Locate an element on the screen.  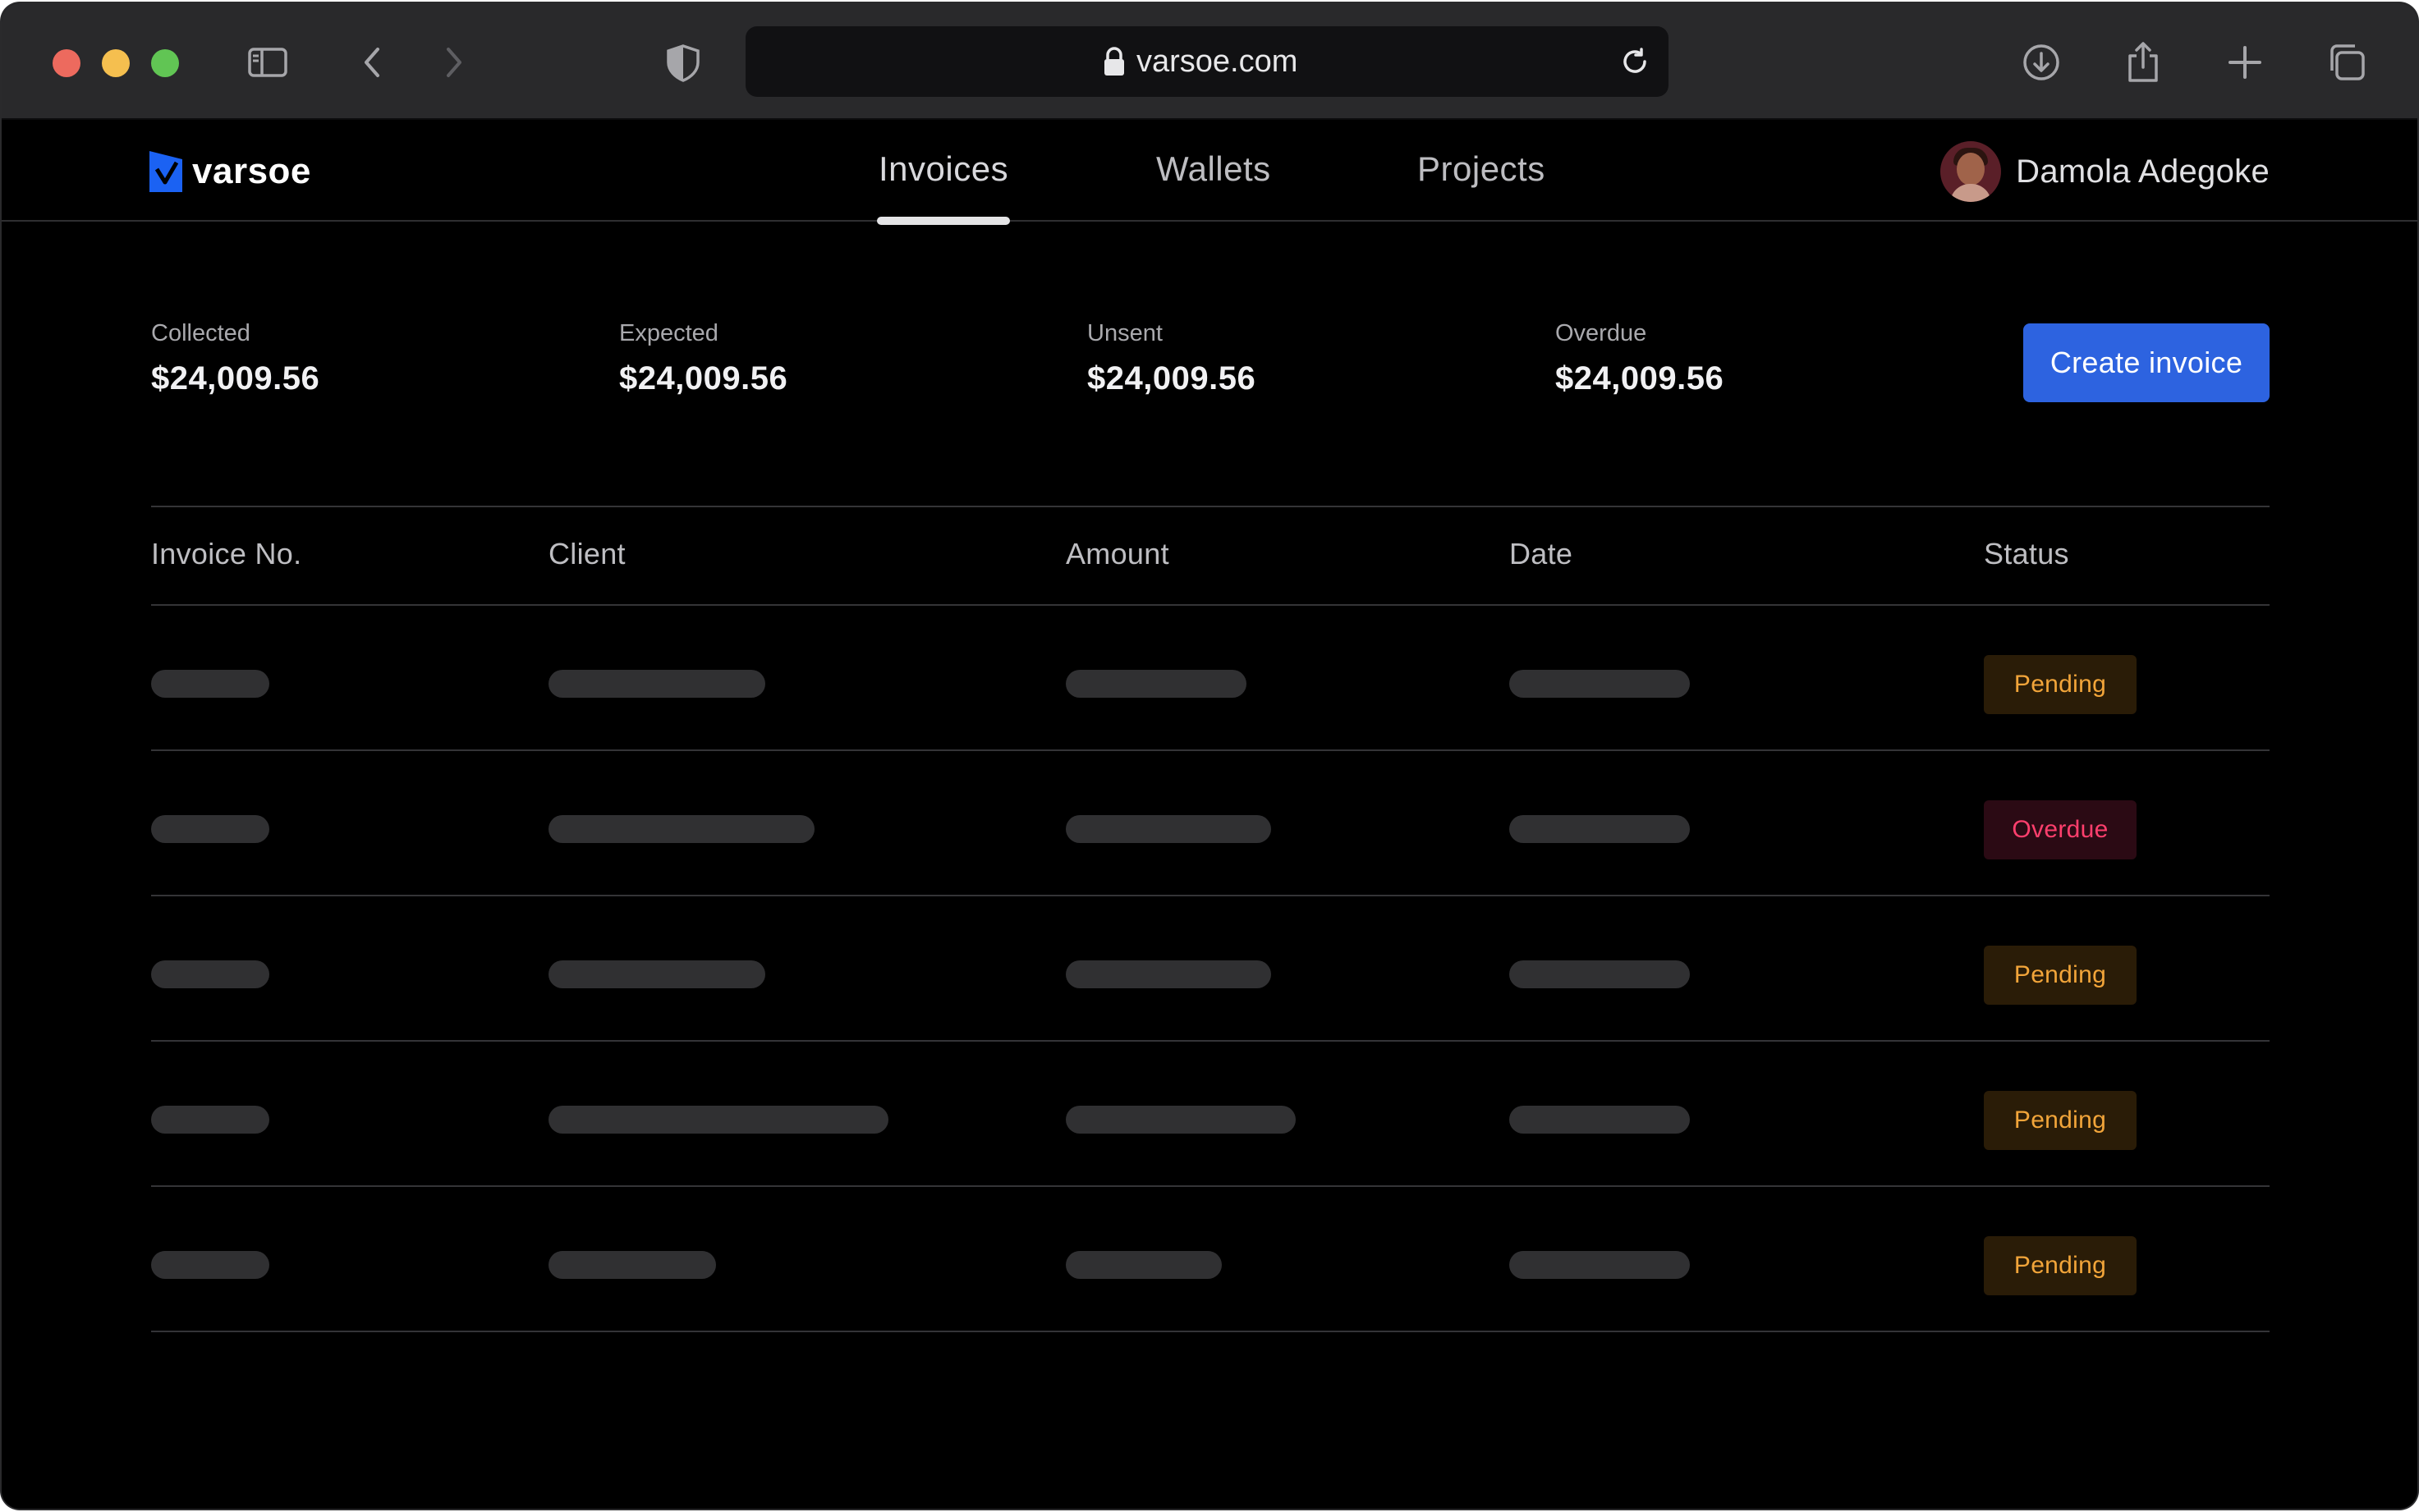
stat-collected: Collected $24,009.56 is located at coordinates (235, 358).